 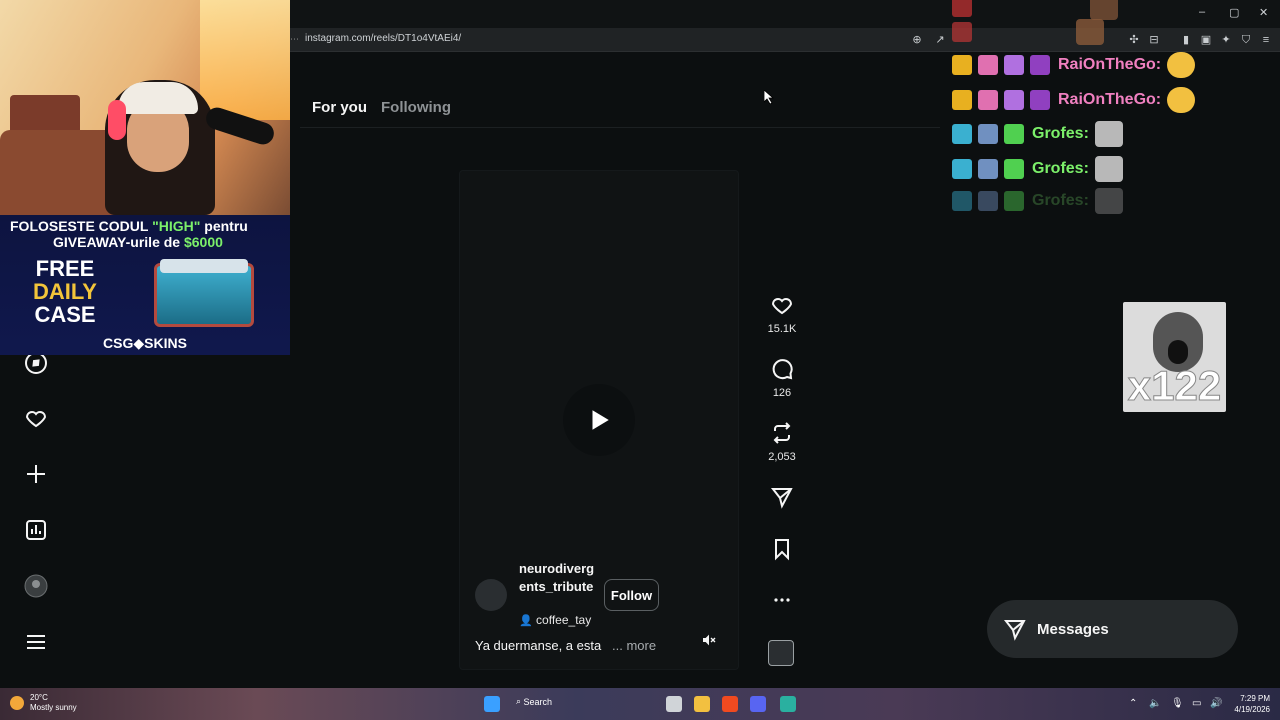 What do you see at coordinates (781, 653) in the screenshot?
I see `audio-thumbnail` at bounding box center [781, 653].